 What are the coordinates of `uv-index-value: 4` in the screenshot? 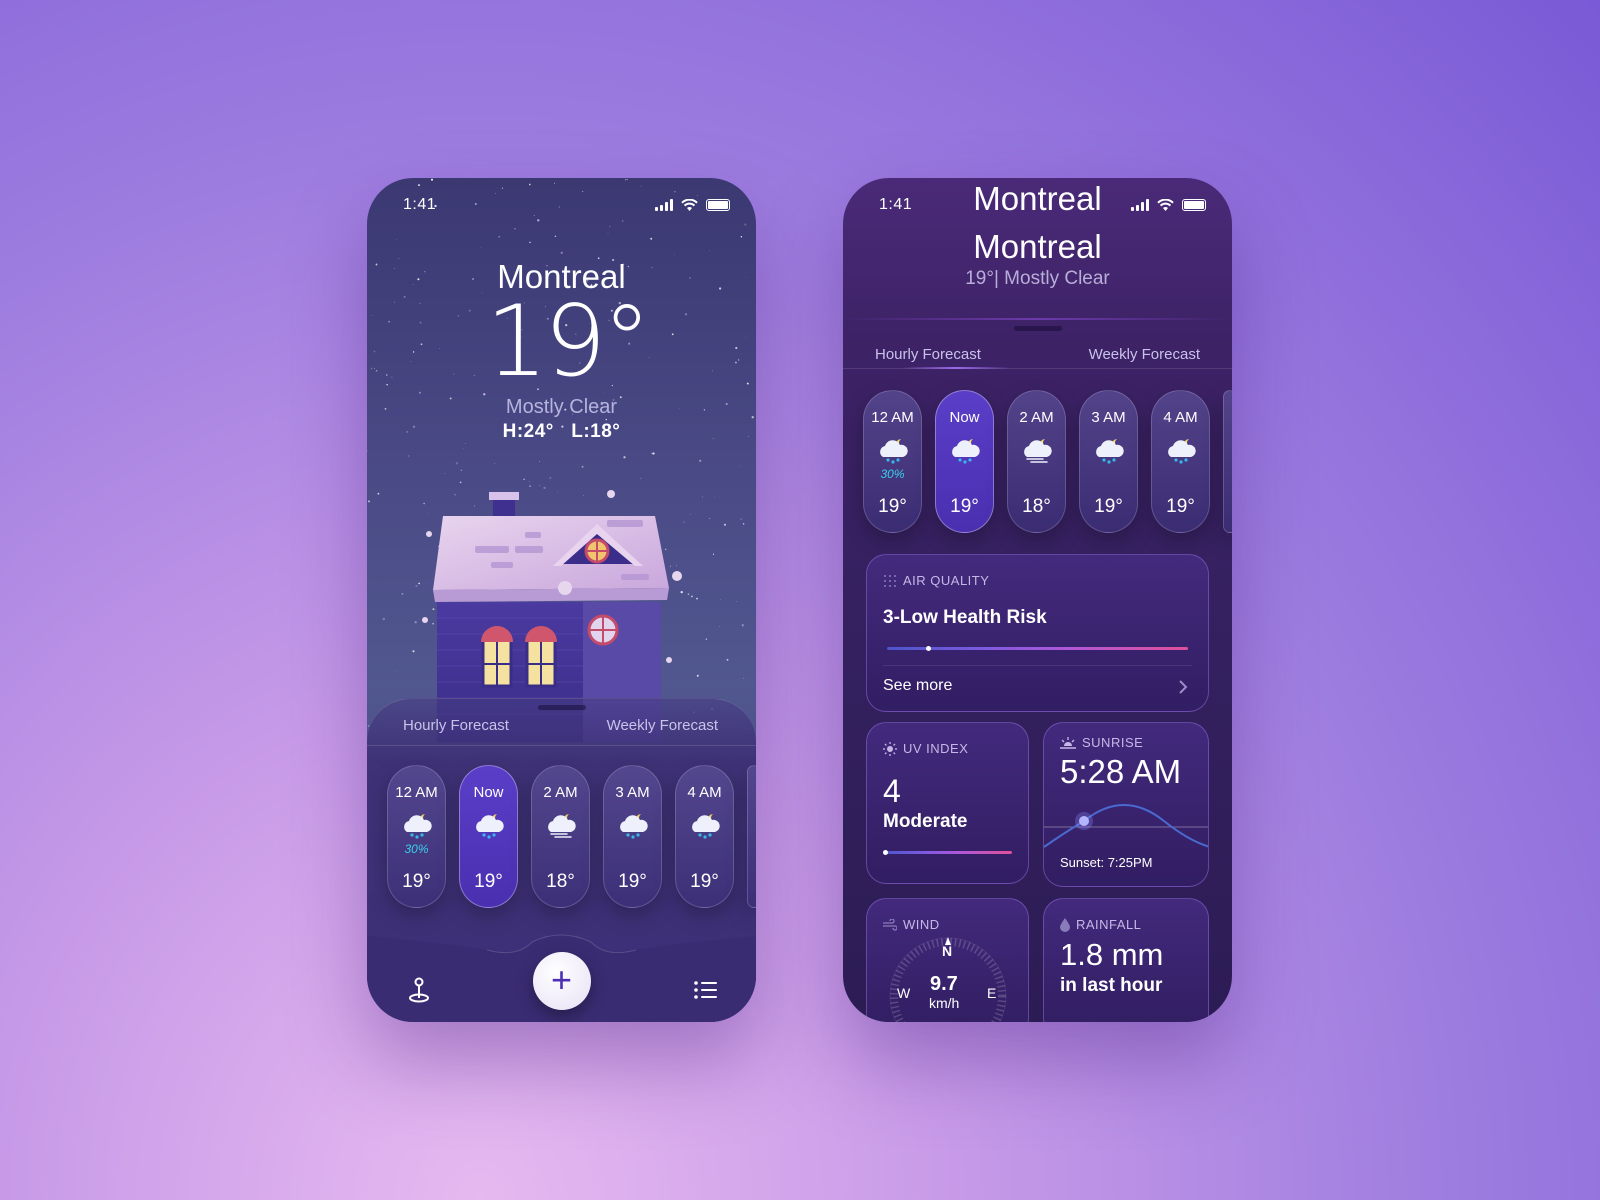 It's located at (892, 791).